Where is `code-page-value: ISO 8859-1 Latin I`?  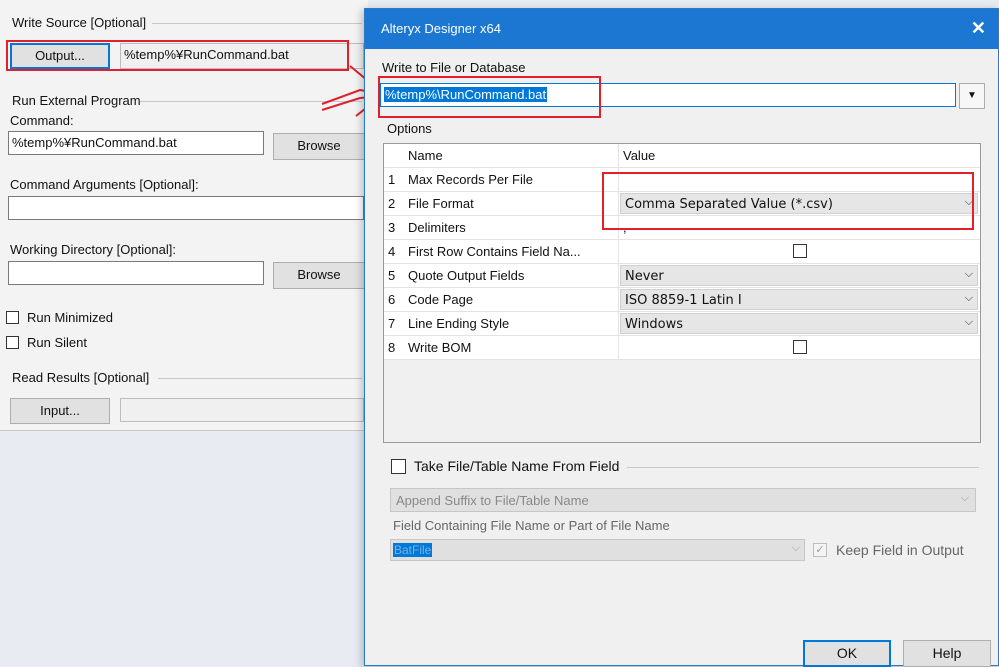
code-page-value: ISO 8859-1 Latin I is located at coordinates (683, 300).